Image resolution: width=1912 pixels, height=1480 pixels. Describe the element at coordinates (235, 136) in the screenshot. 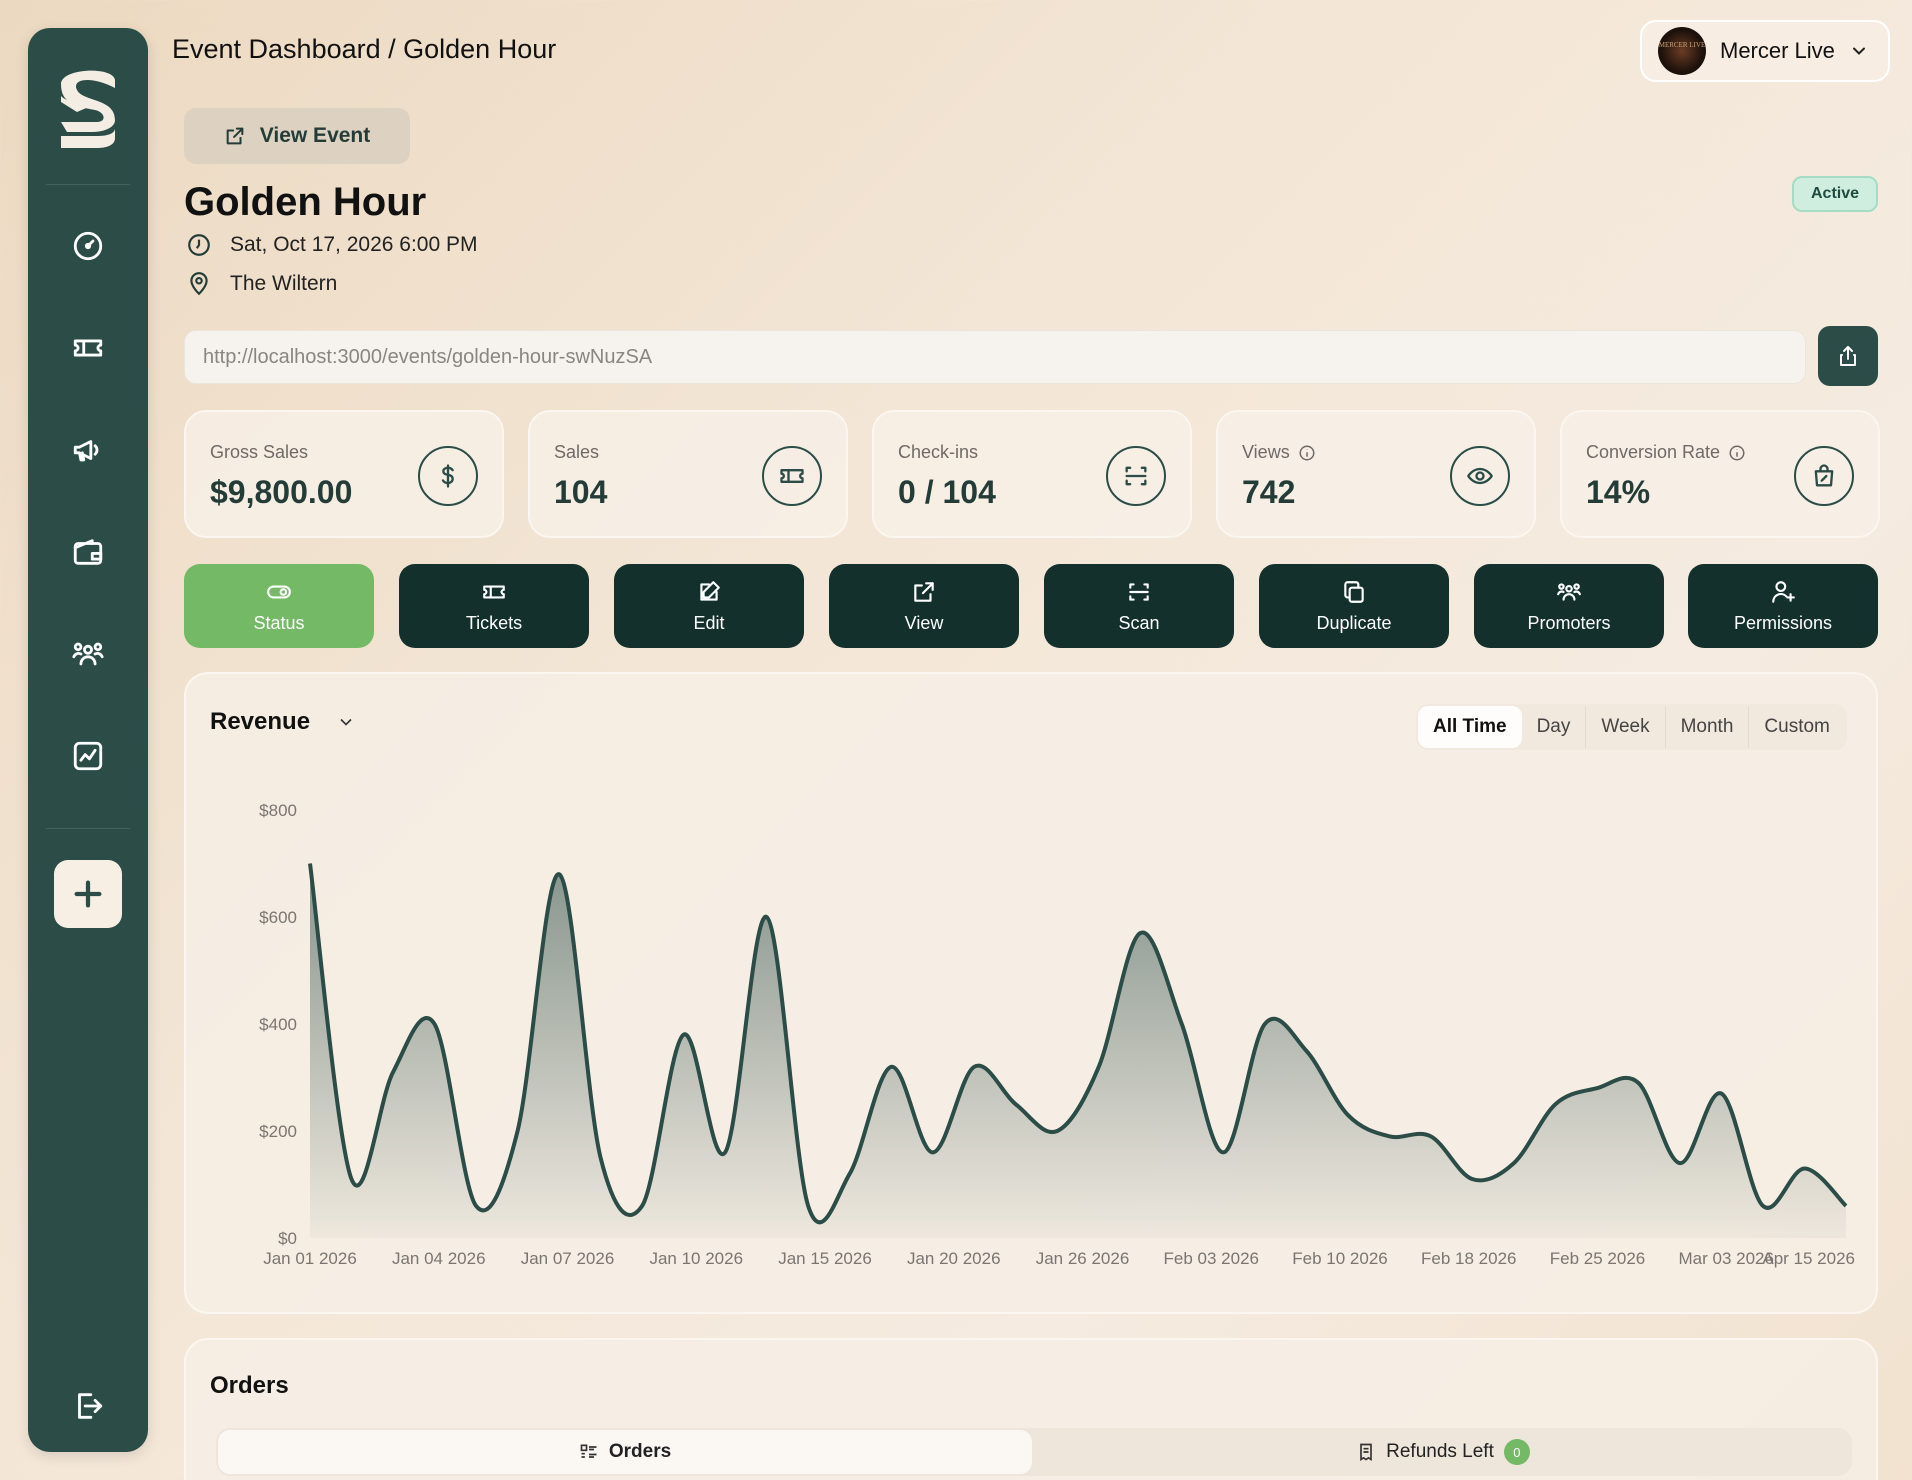

I see `external-link-icon` at that location.